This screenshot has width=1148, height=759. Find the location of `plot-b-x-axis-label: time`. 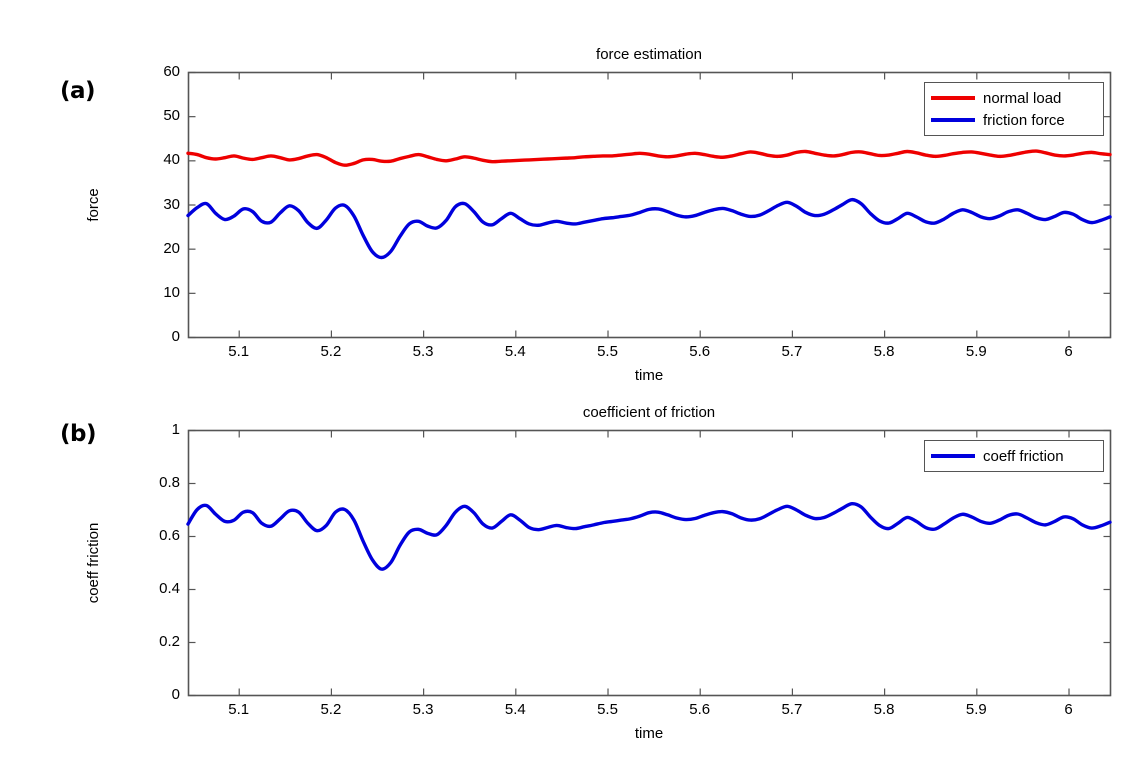

plot-b-x-axis-label: time is located at coordinates (649, 733).